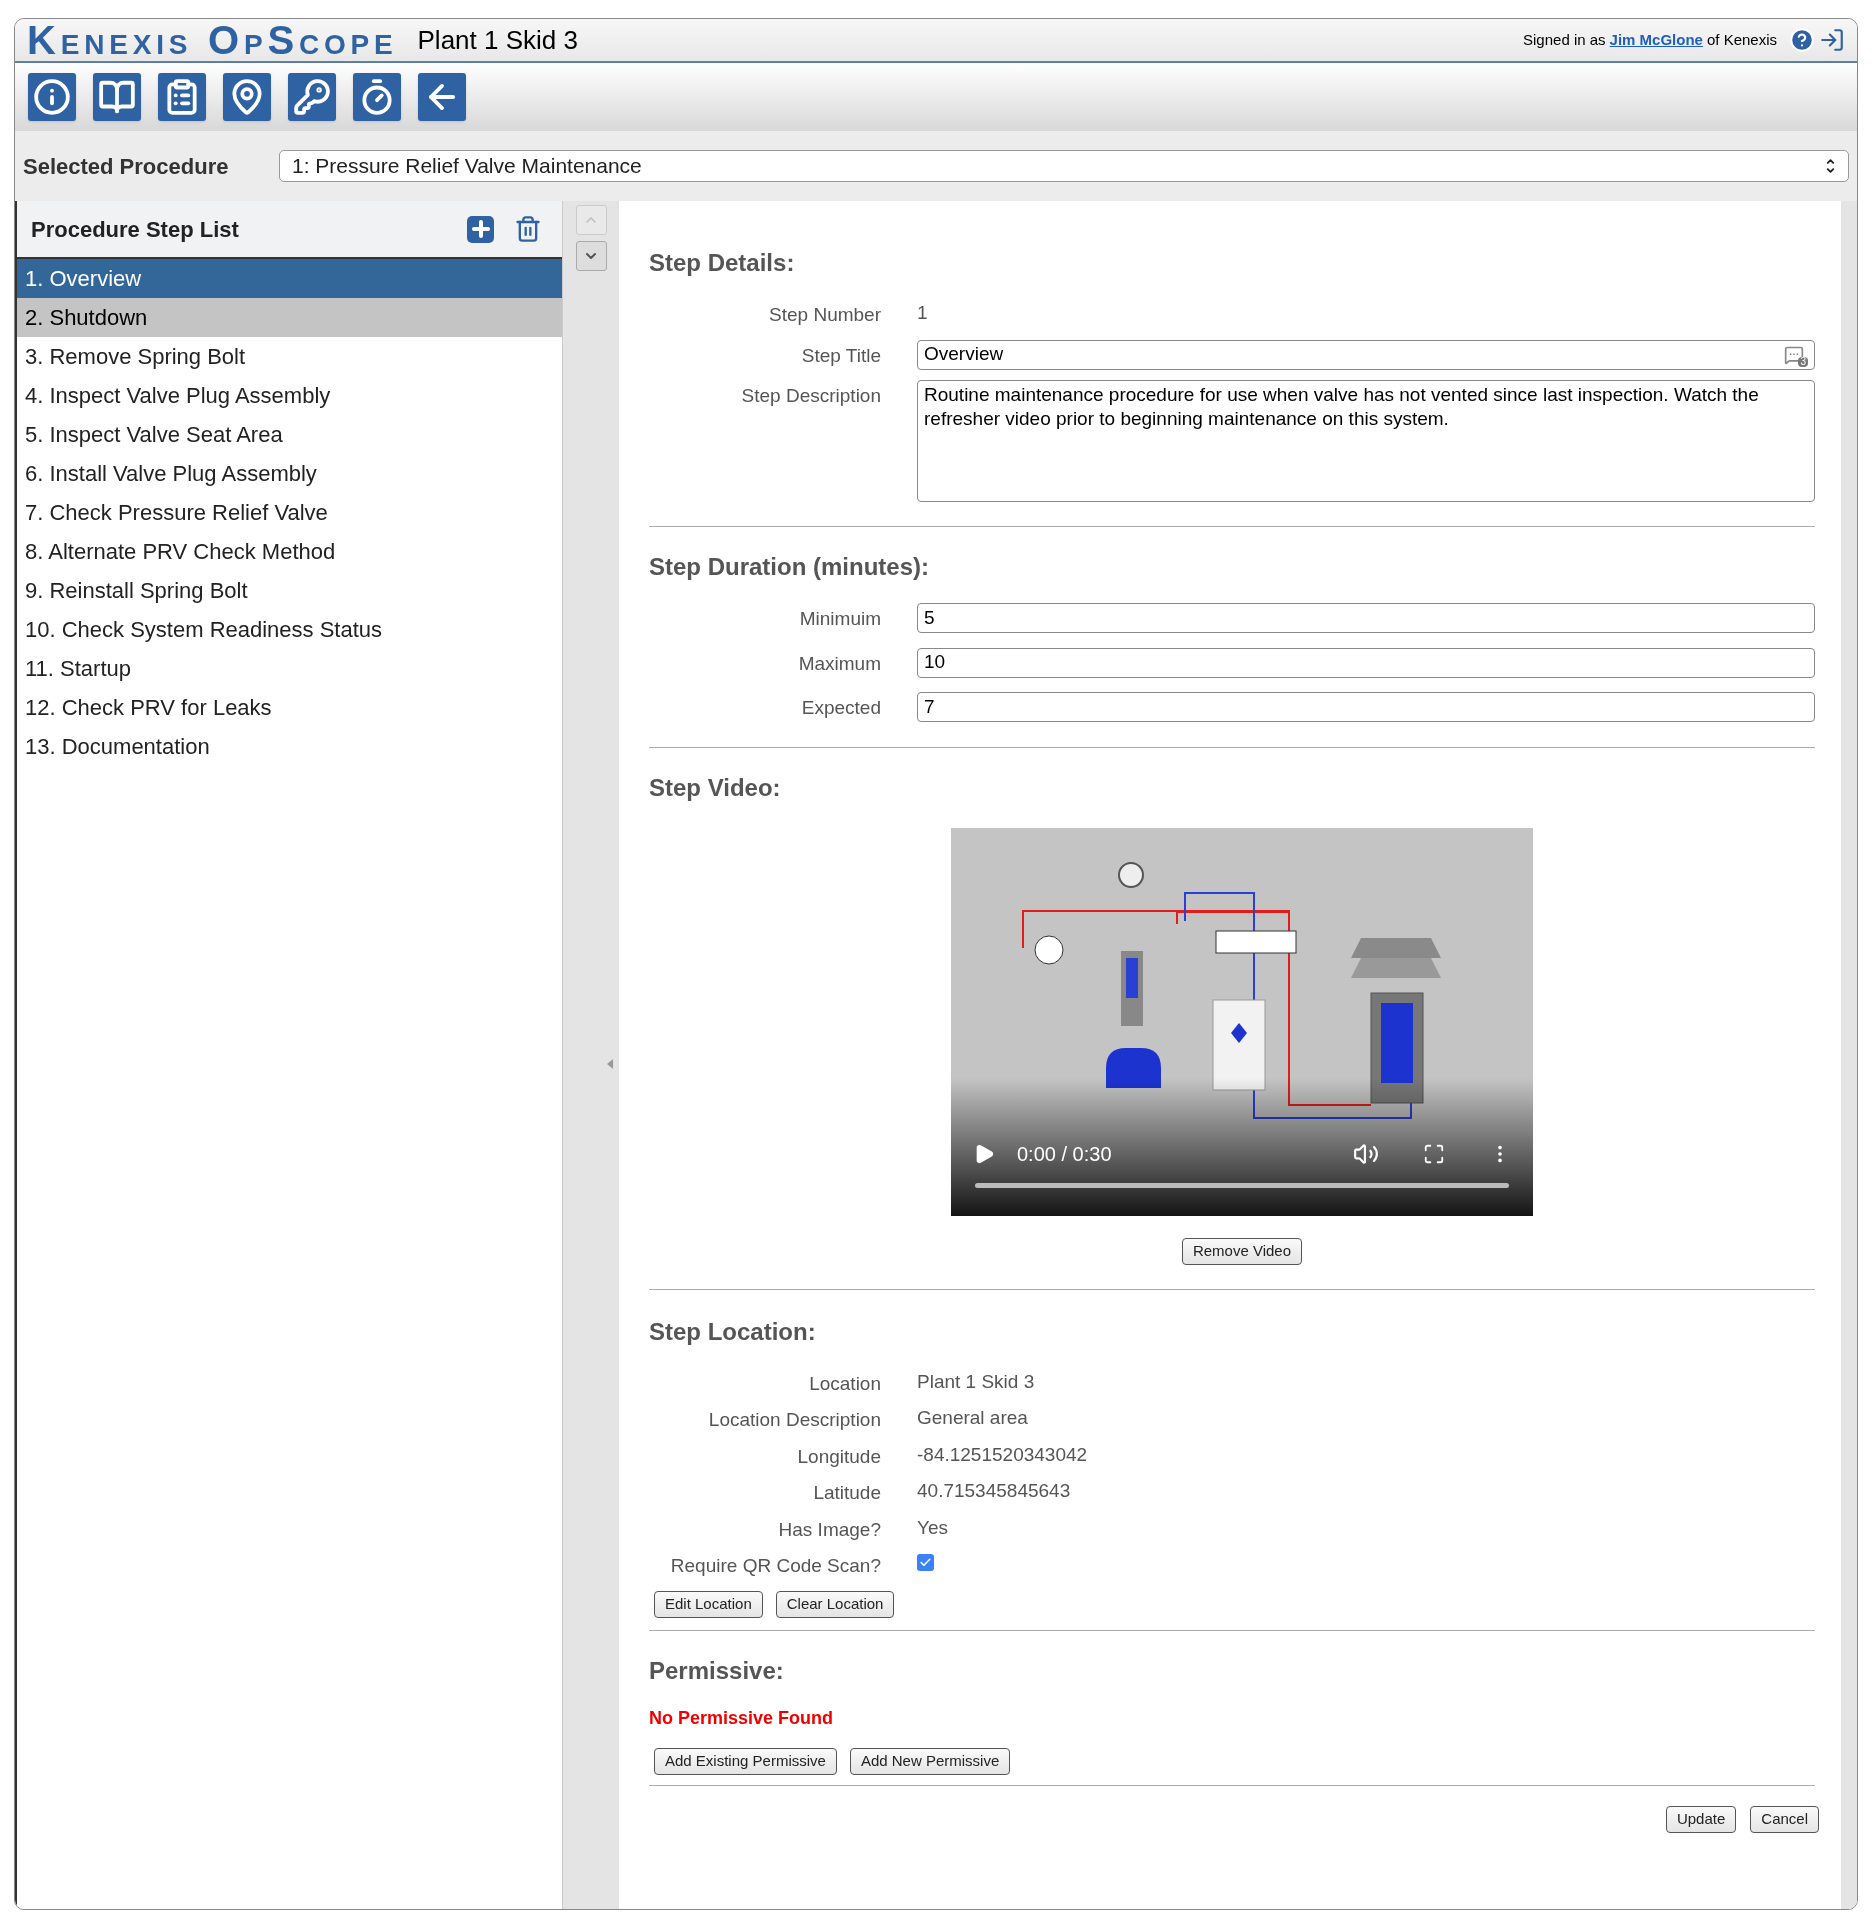 The image size is (1872, 1926). Describe the element at coordinates (1242, 1185) in the screenshot. I see `video-progress-track` at that location.